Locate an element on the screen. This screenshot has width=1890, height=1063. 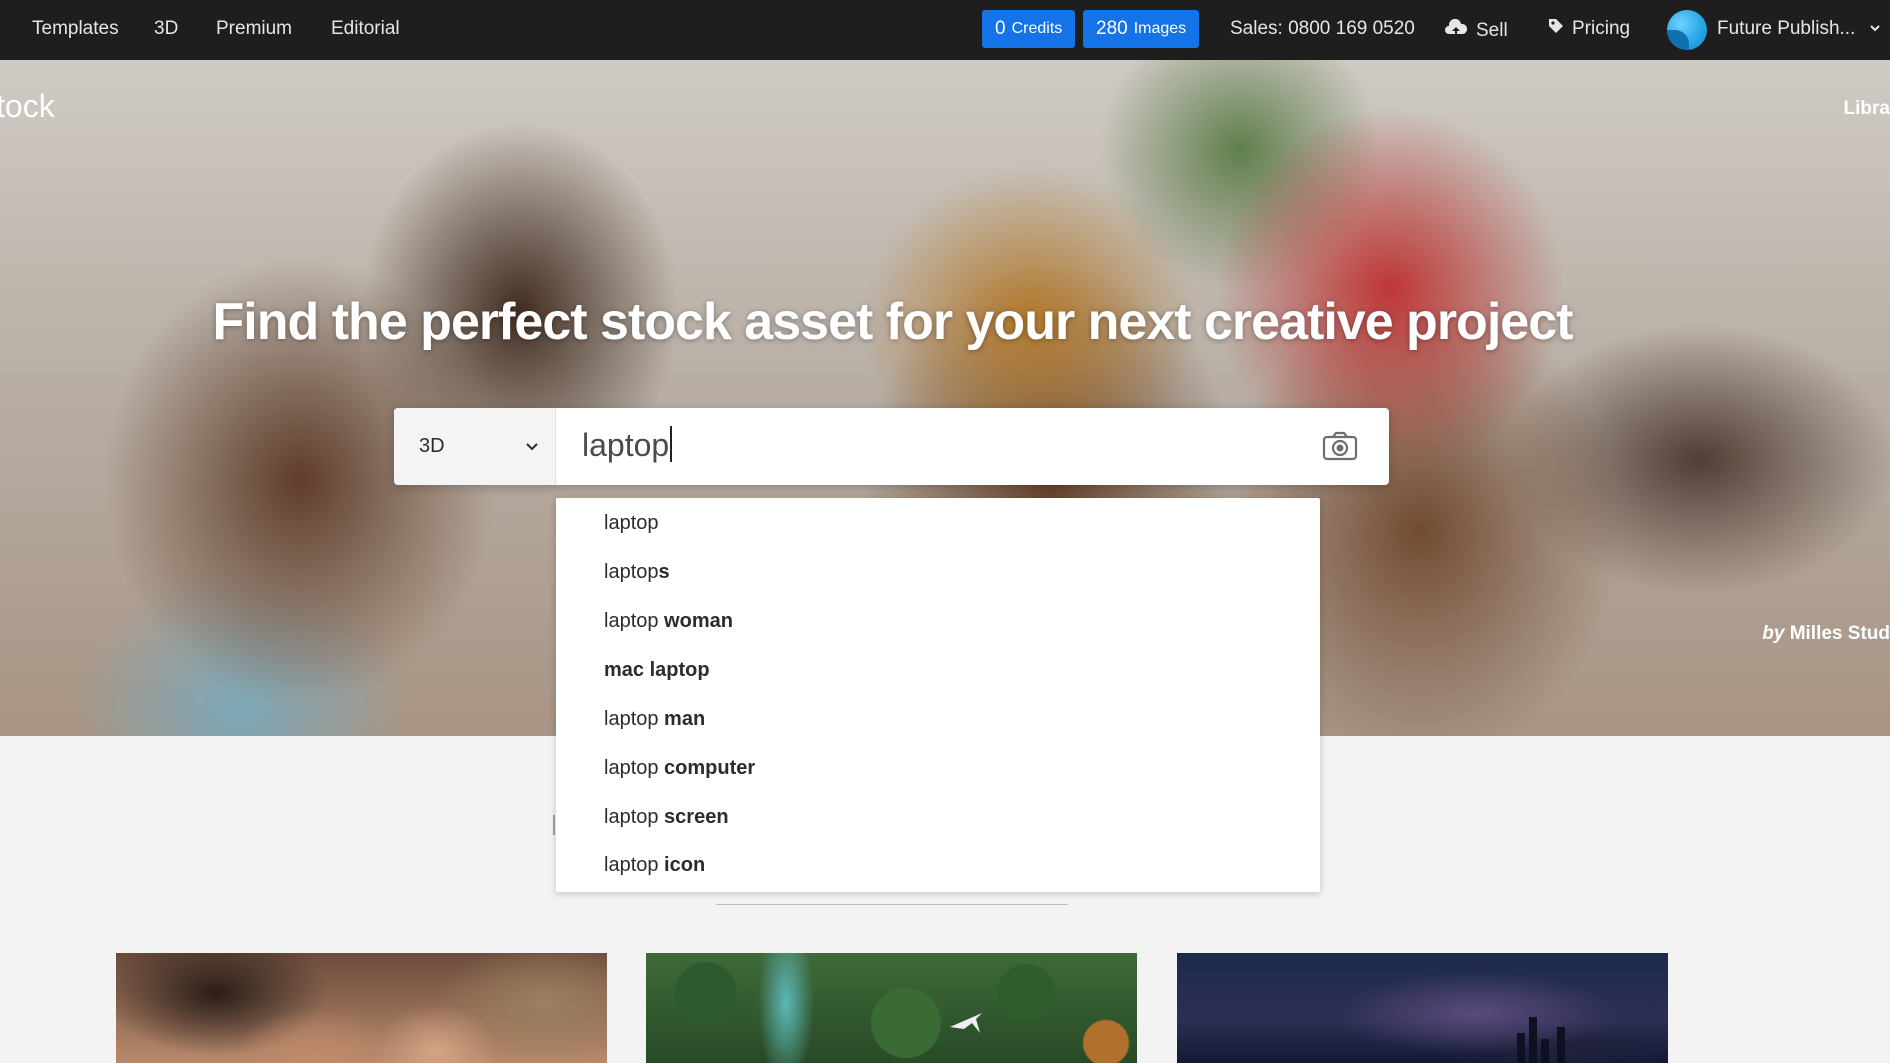
suggestion-item: laptop woman is located at coordinates (668, 621).